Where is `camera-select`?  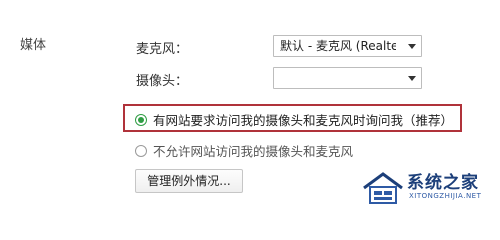
camera-select is located at coordinates (347, 78).